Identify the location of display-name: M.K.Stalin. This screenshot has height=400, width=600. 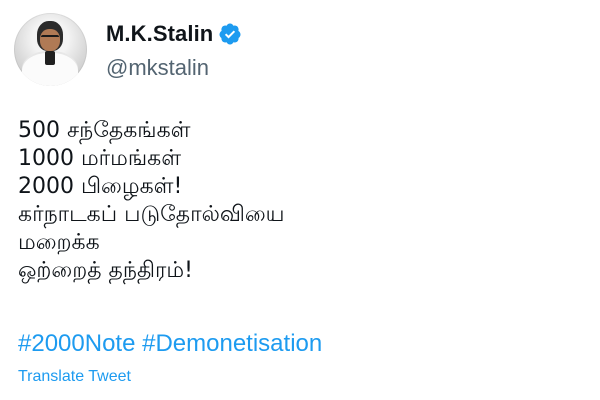
(159, 34).